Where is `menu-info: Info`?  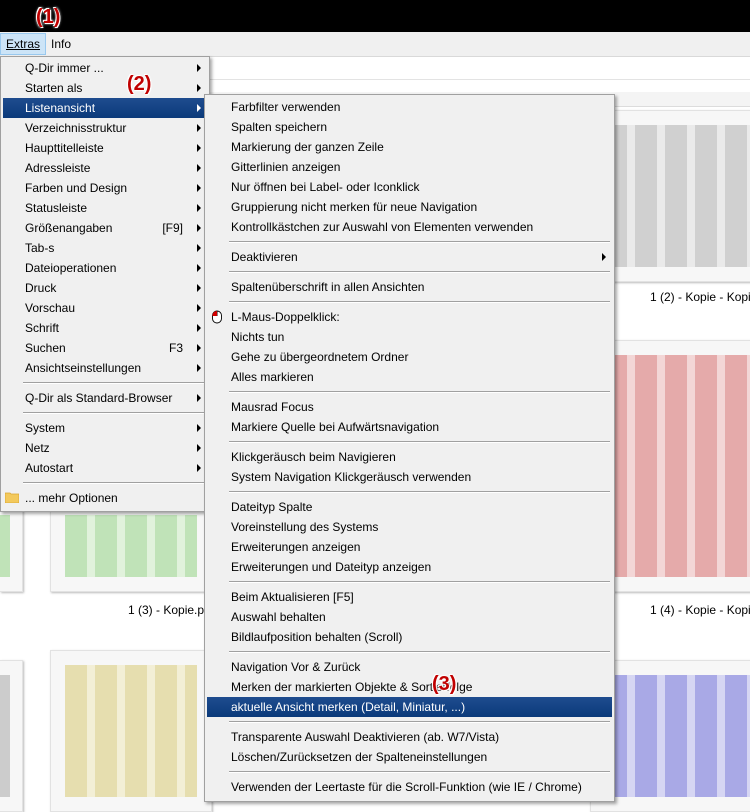
menu-info: Info is located at coordinates (61, 44).